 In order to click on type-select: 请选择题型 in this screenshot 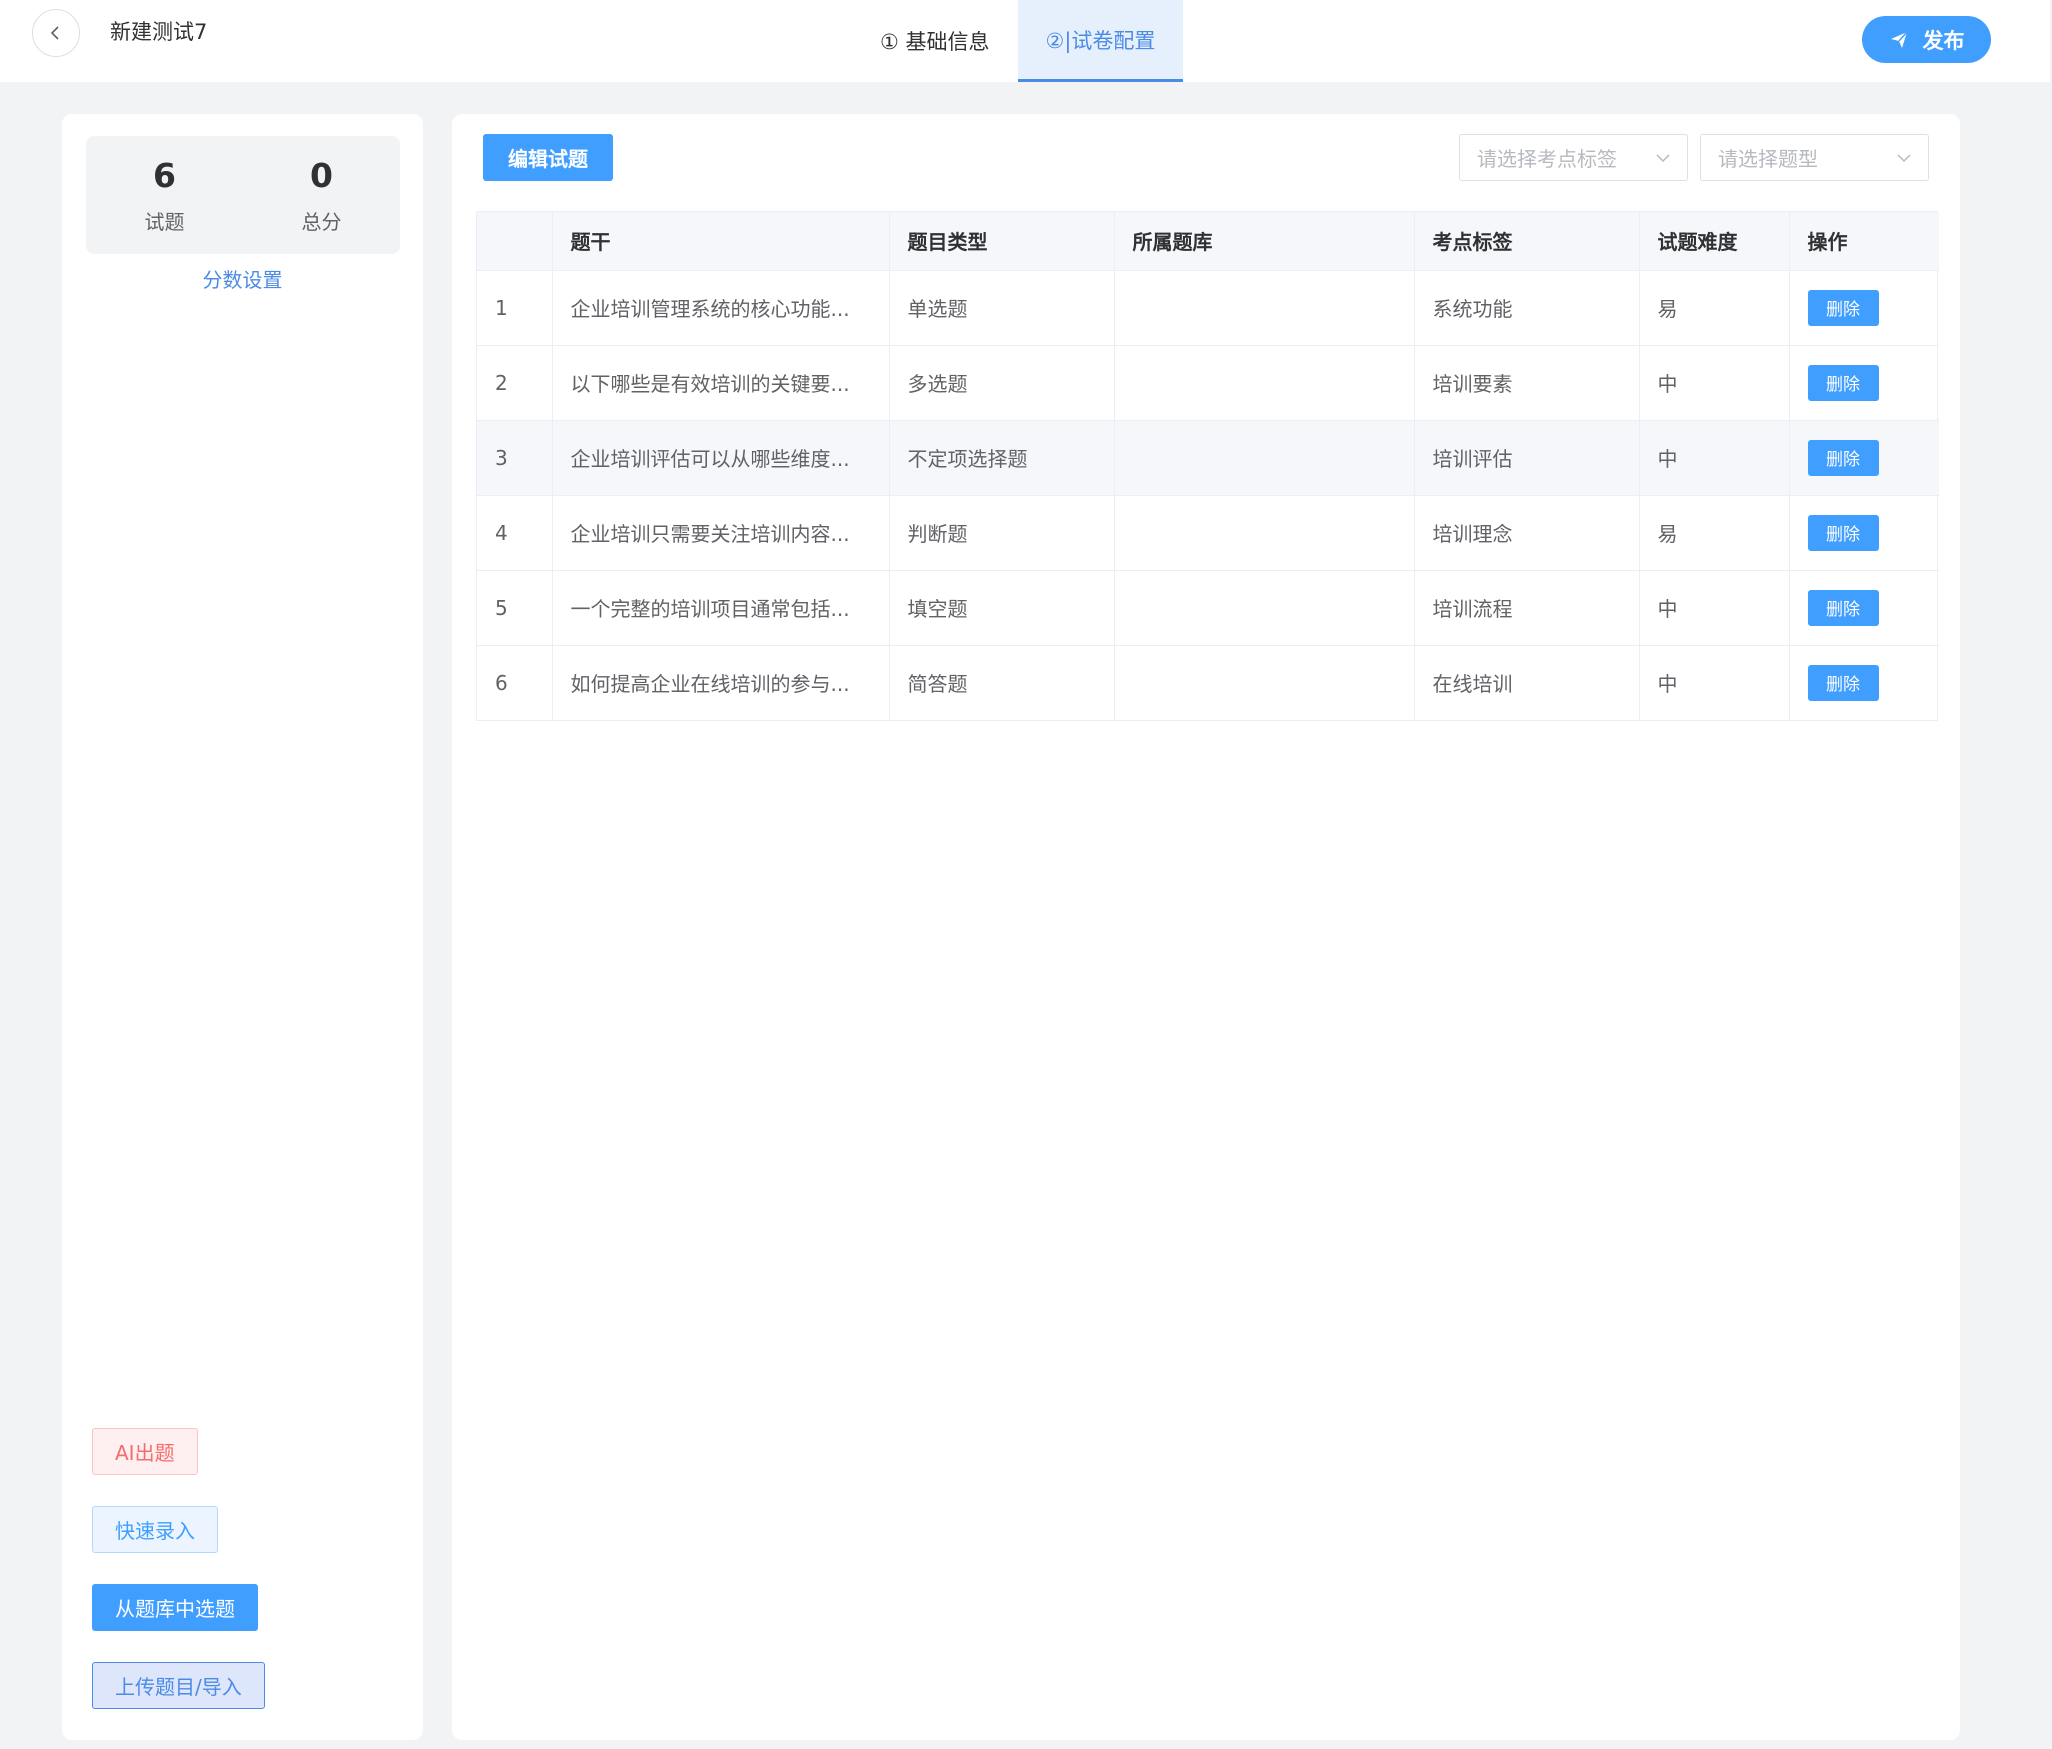, I will do `click(1814, 157)`.